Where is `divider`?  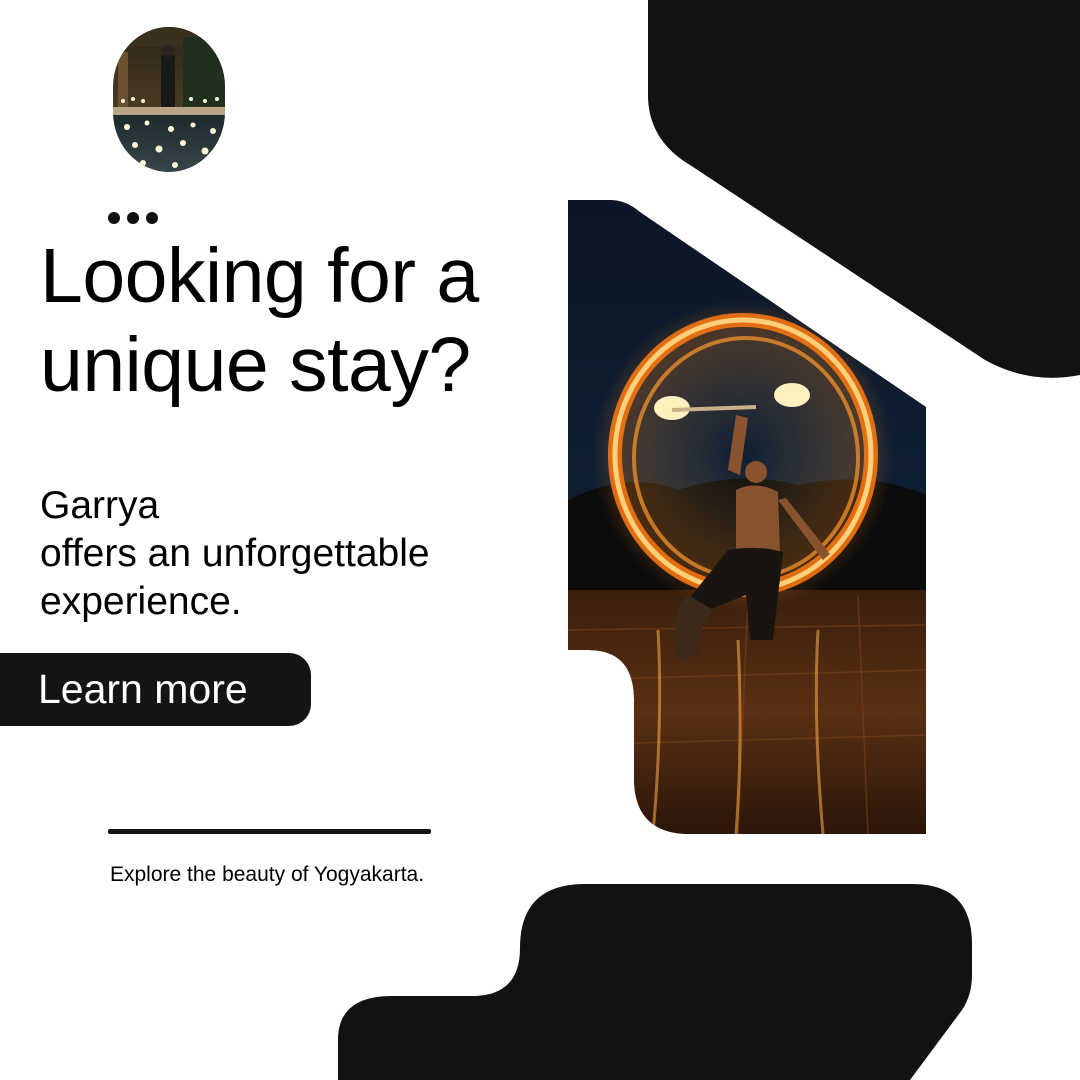
divider is located at coordinates (269, 831).